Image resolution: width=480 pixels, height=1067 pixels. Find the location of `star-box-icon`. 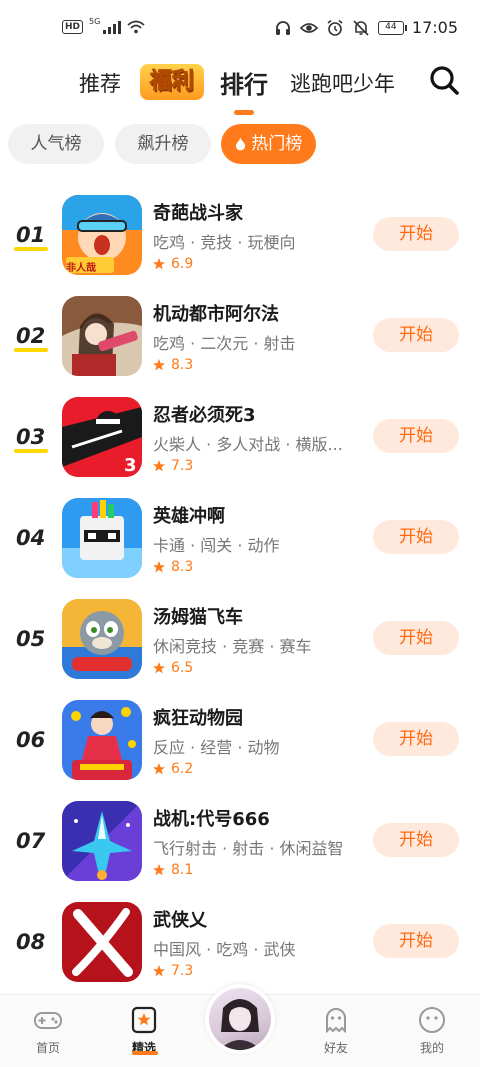

star-box-icon is located at coordinates (144, 1020).